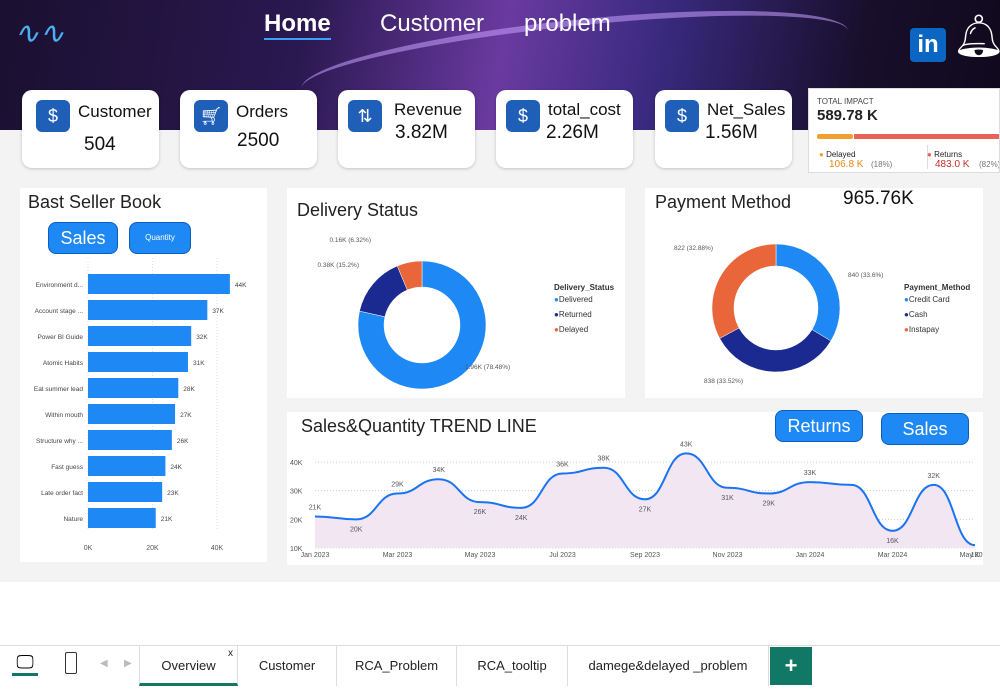  I want to click on cart-icon: 🛒︎, so click(211, 116).